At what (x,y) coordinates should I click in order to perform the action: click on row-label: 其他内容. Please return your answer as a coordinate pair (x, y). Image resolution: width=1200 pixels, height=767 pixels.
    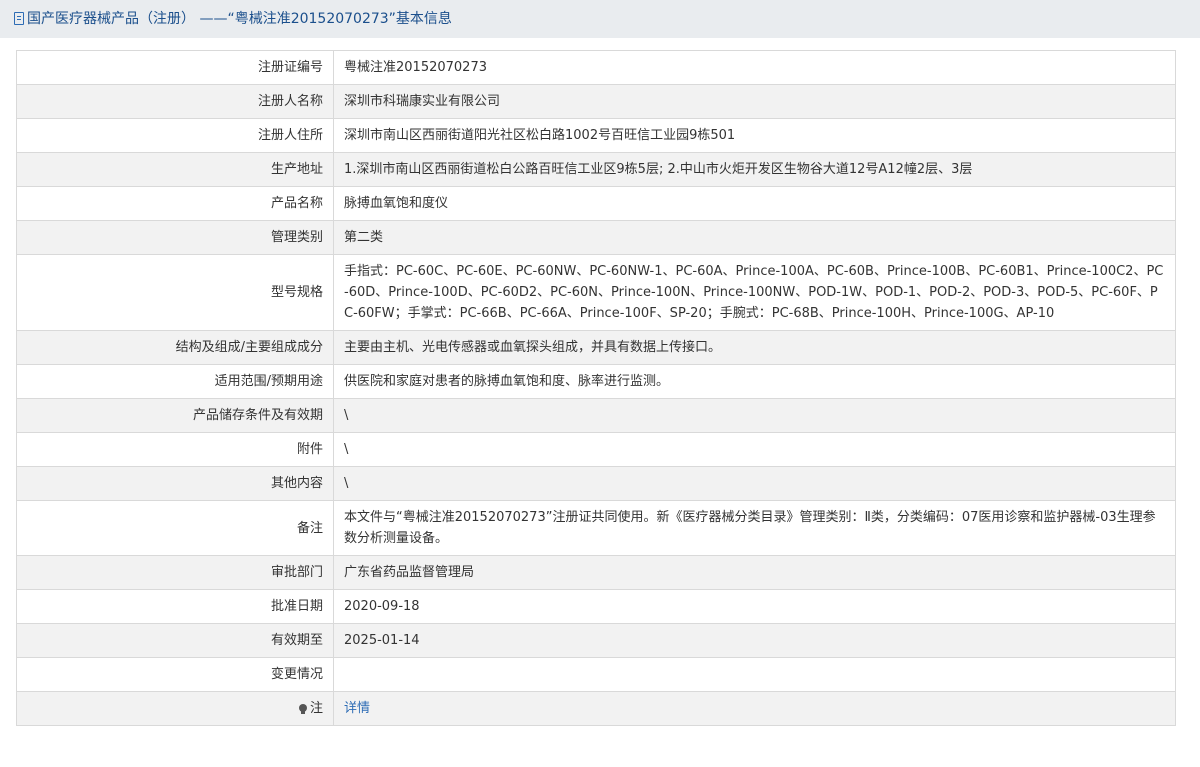
    Looking at the image, I should click on (175, 483).